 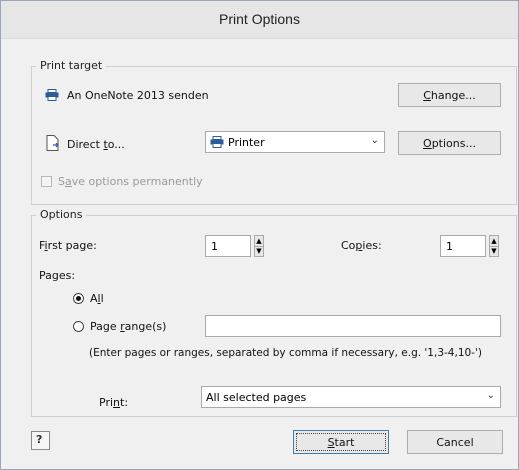 What do you see at coordinates (57, 275) in the screenshot?
I see `pages-label: Pages:` at bounding box center [57, 275].